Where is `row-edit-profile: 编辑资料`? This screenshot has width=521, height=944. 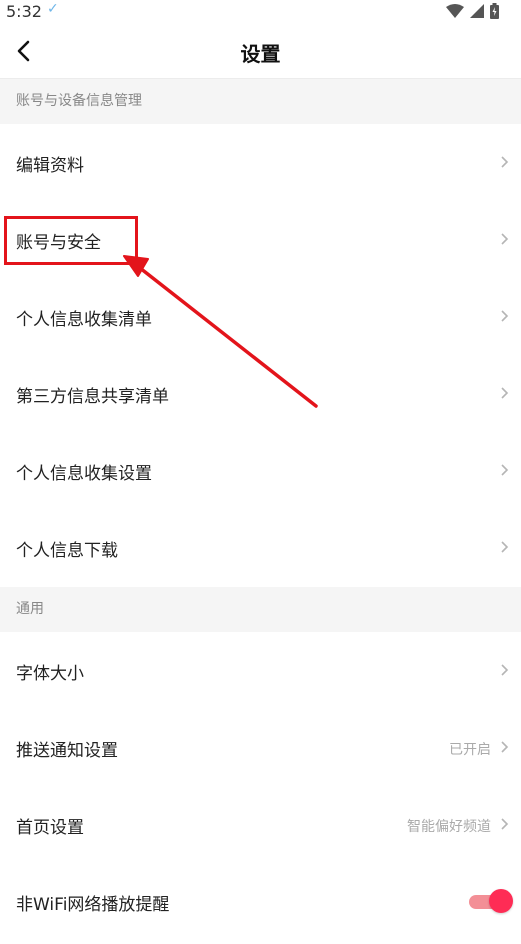 row-edit-profile: 编辑资料 is located at coordinates (260, 162).